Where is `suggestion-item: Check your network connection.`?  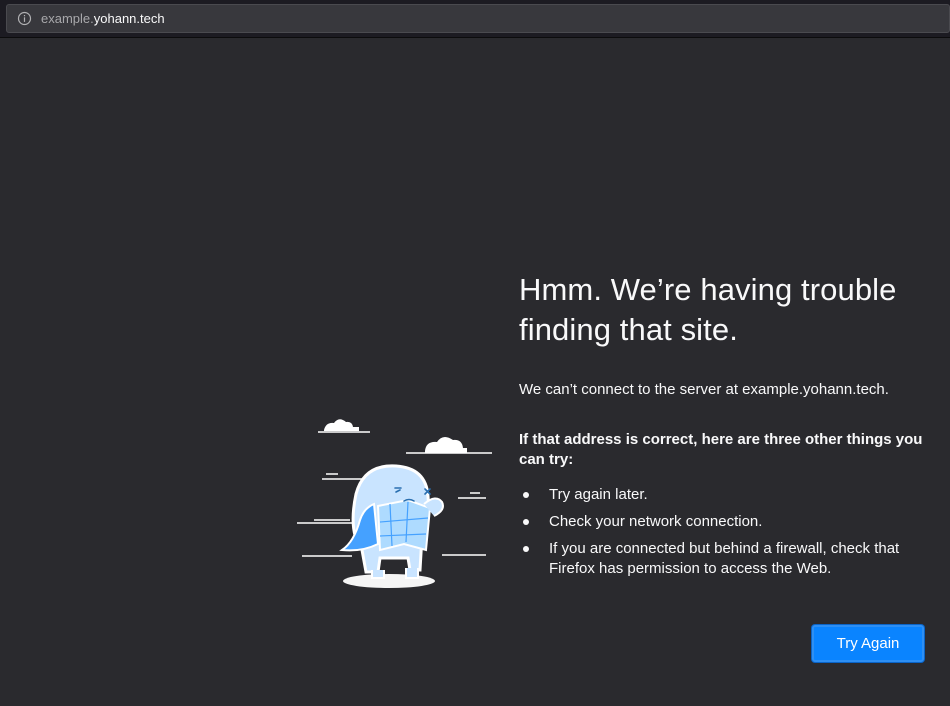 suggestion-item: Check your network connection. is located at coordinates (725, 522).